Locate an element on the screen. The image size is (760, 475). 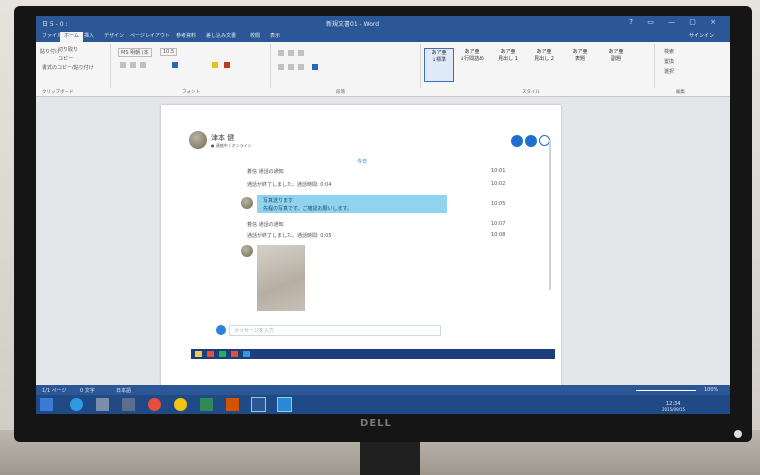
media-icon is located at coordinates (180, 404).